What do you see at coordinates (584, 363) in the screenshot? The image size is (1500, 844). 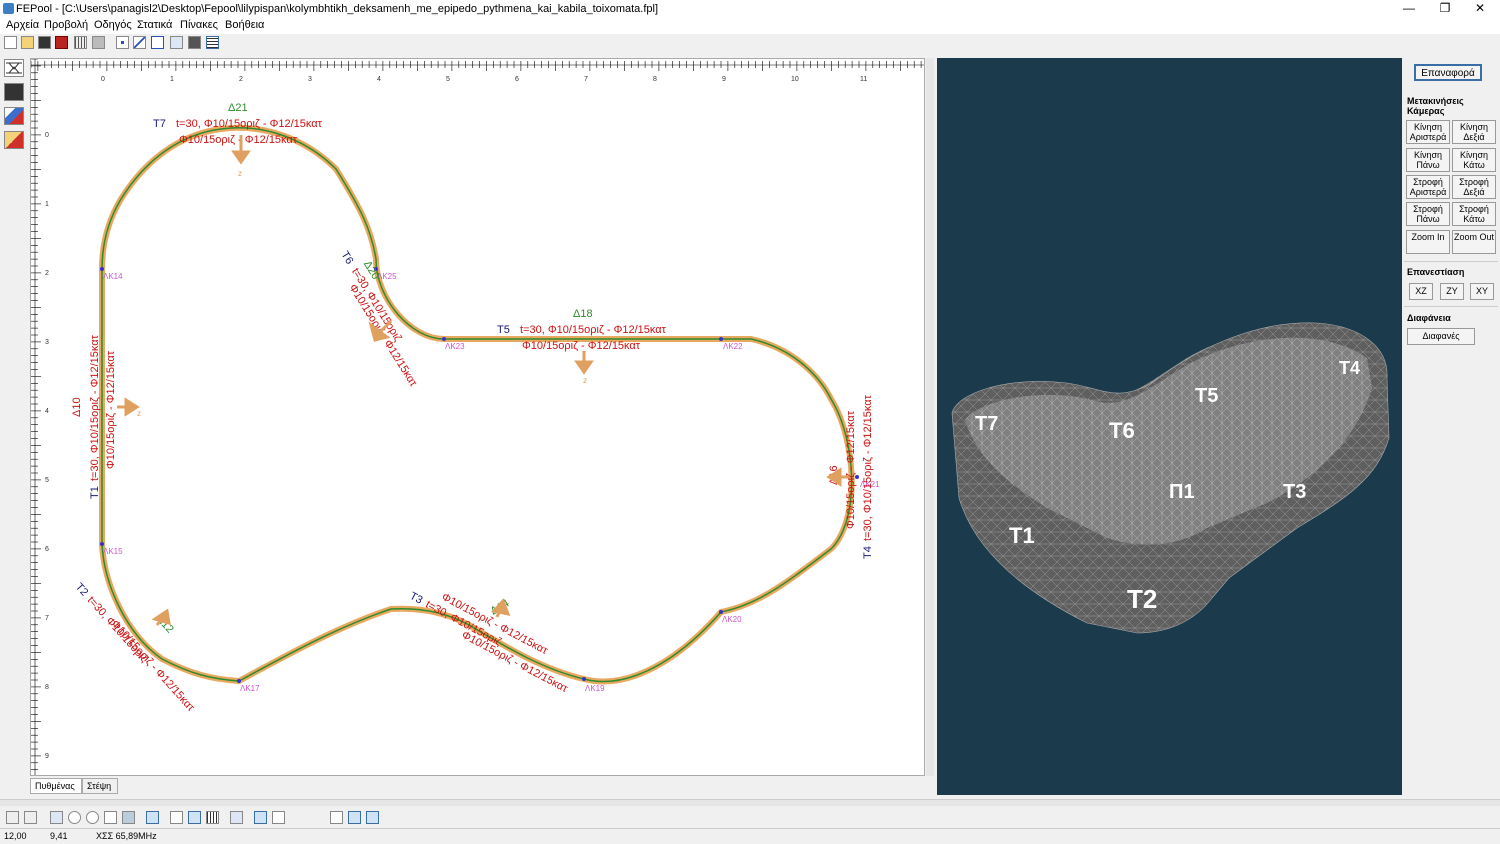 I see `load-arrow` at bounding box center [584, 363].